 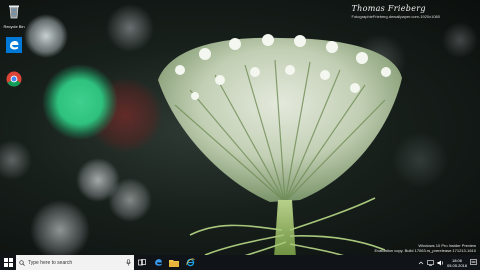 I want to click on folder-icon, so click(x=174, y=263).